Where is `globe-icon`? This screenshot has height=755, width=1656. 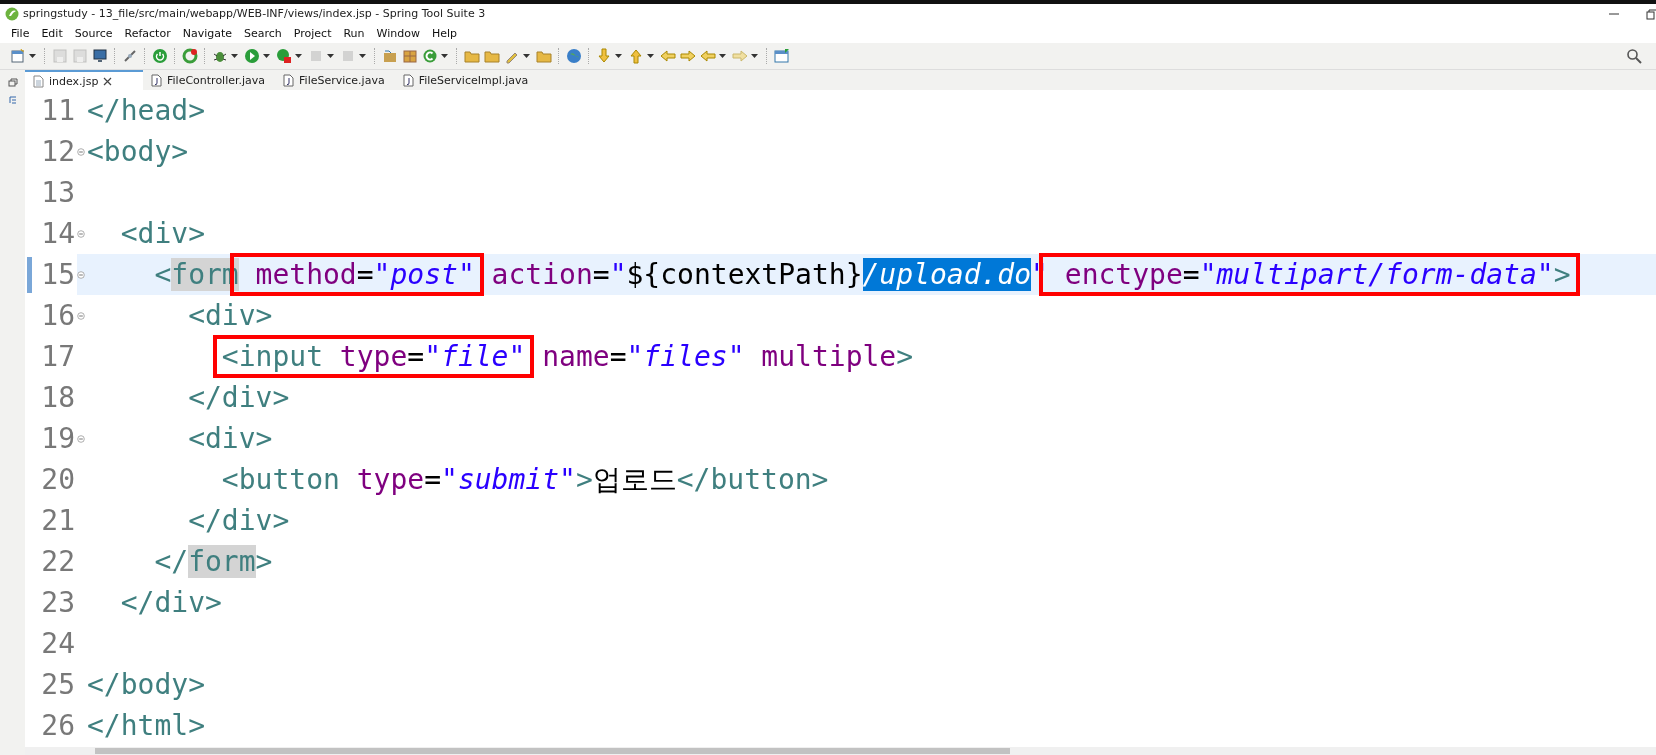 globe-icon is located at coordinates (574, 56).